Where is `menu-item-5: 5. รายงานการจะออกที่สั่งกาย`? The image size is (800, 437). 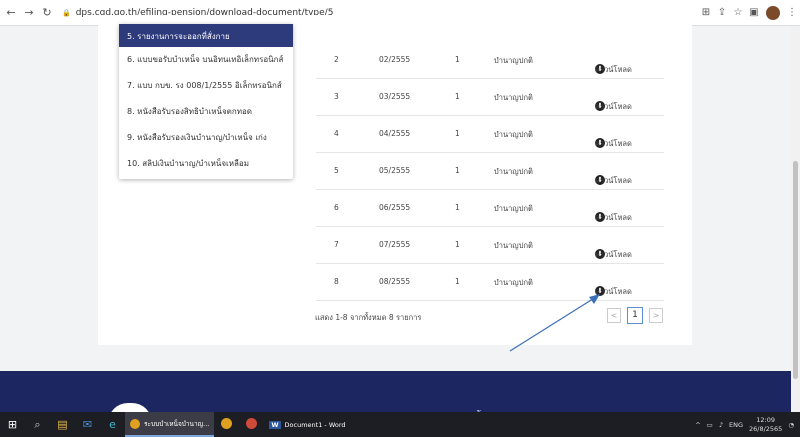 menu-item-5: 5. รายงานการจะออกที่สั่งกาย is located at coordinates (206, 35).